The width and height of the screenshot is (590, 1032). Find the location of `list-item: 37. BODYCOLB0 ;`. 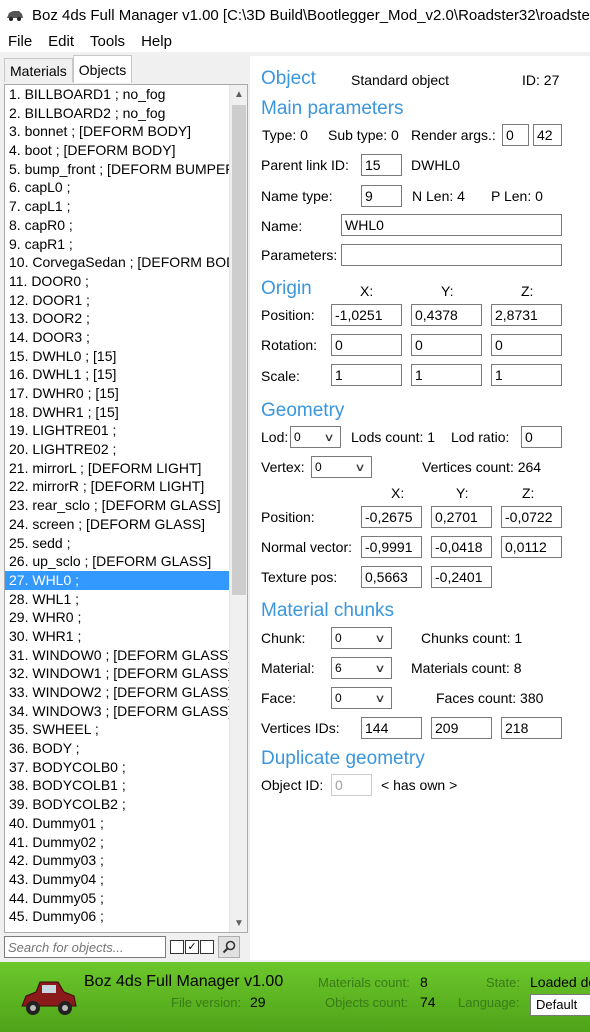

list-item: 37. BODYCOLB0 ; is located at coordinates (117, 767).